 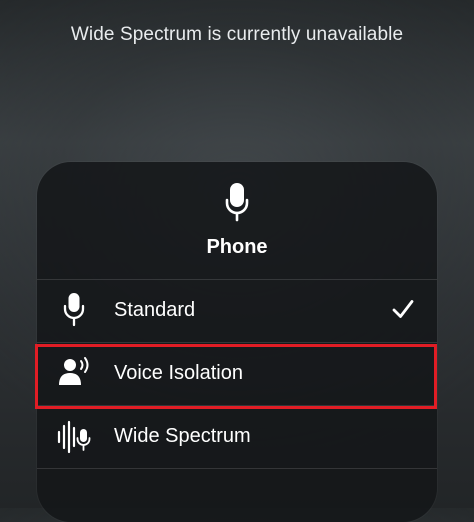 I want to click on checkmark-icon, so click(x=403, y=309).